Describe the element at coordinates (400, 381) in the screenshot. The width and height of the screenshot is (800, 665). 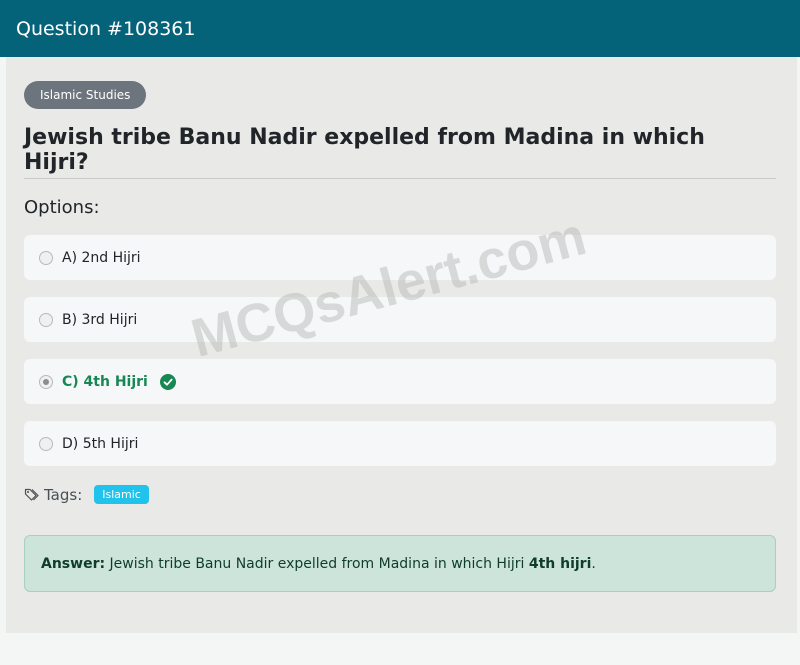
I see `option-c: C) 4th Hijri` at that location.